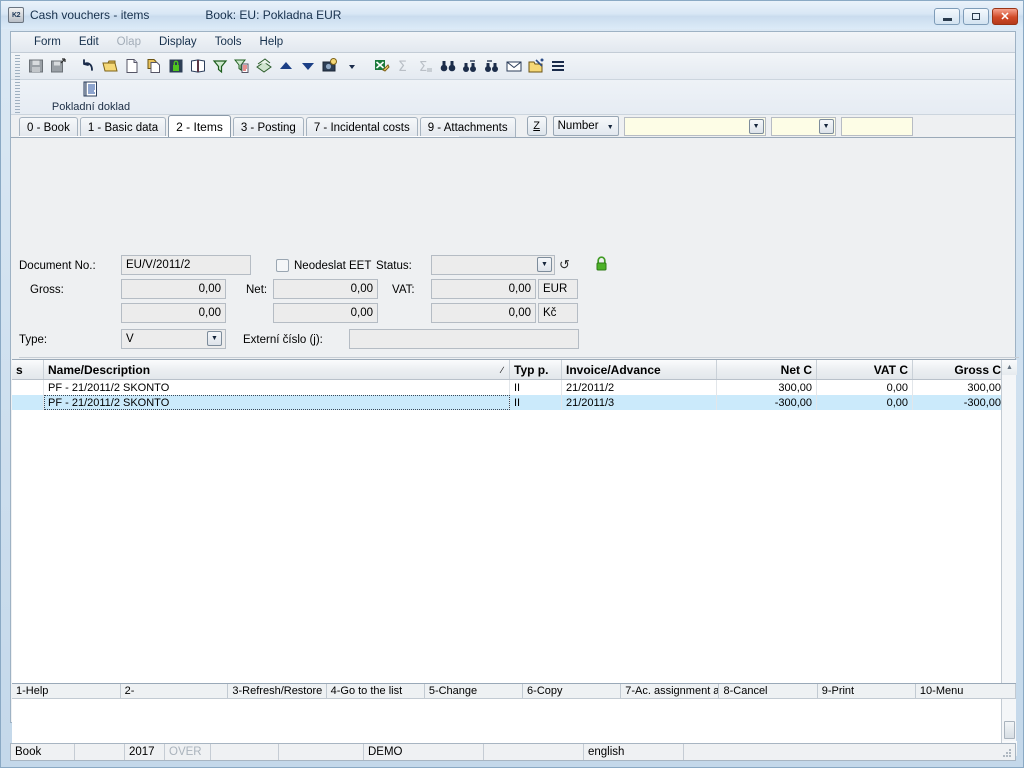 The height and width of the screenshot is (768, 1024). What do you see at coordinates (491, 66) in the screenshot?
I see `binoculars-prev-icon` at bounding box center [491, 66].